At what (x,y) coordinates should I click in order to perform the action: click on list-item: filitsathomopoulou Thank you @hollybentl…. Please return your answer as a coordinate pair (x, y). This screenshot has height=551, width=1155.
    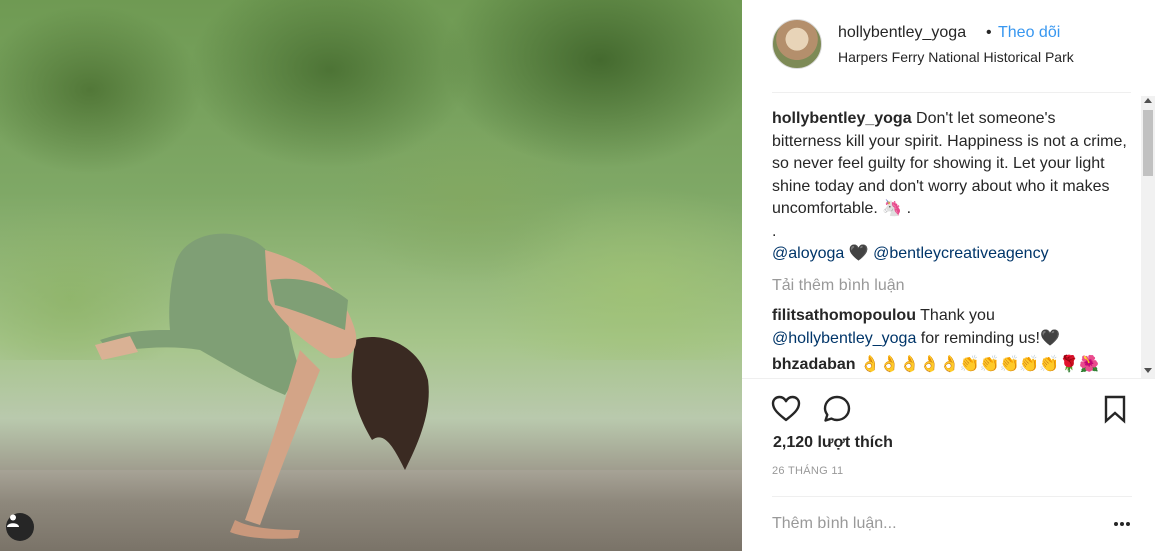
    Looking at the image, I should click on (950, 327).